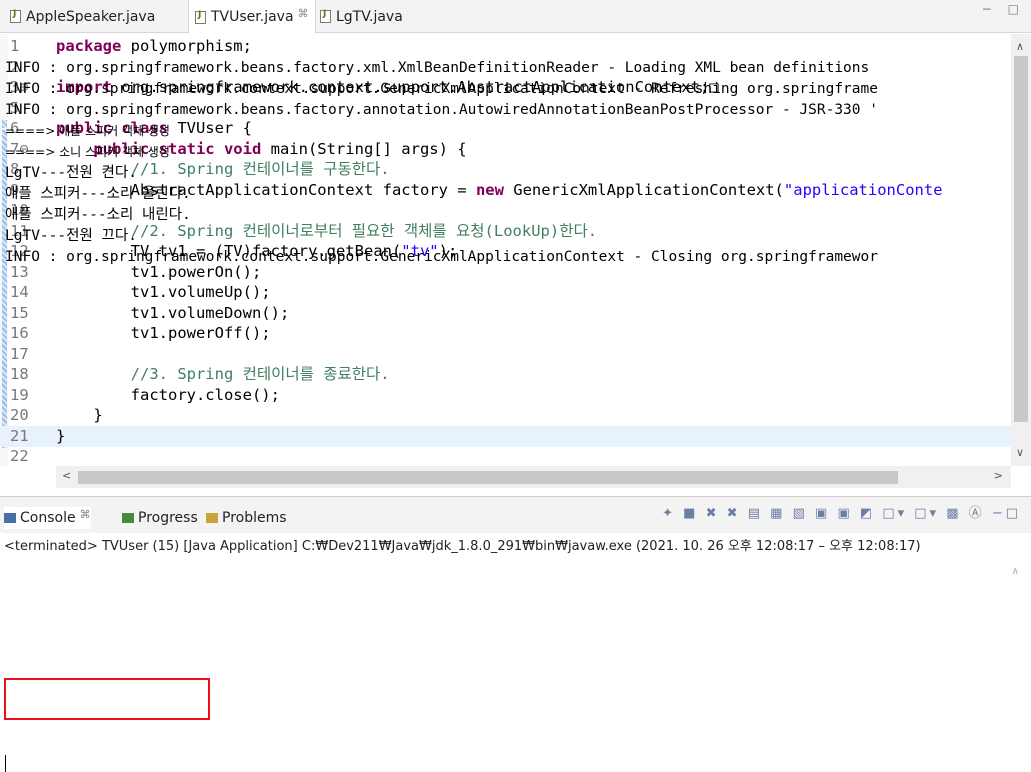 Image resolution: width=1031 pixels, height=772 pixels. What do you see at coordinates (505, 333) in the screenshot?
I see `code-line: 16 tv1.powerOff();` at bounding box center [505, 333].